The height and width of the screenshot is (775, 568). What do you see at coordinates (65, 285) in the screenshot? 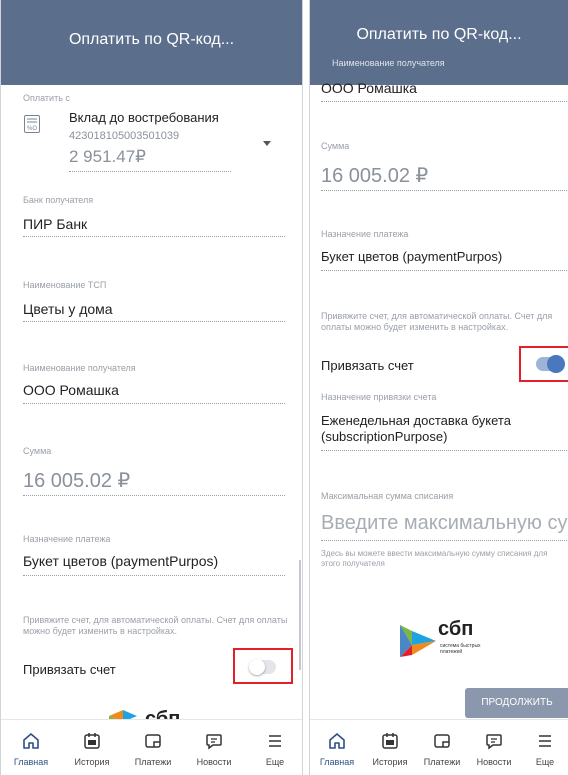
I see `tsp-label: Наименование ТСП` at bounding box center [65, 285].